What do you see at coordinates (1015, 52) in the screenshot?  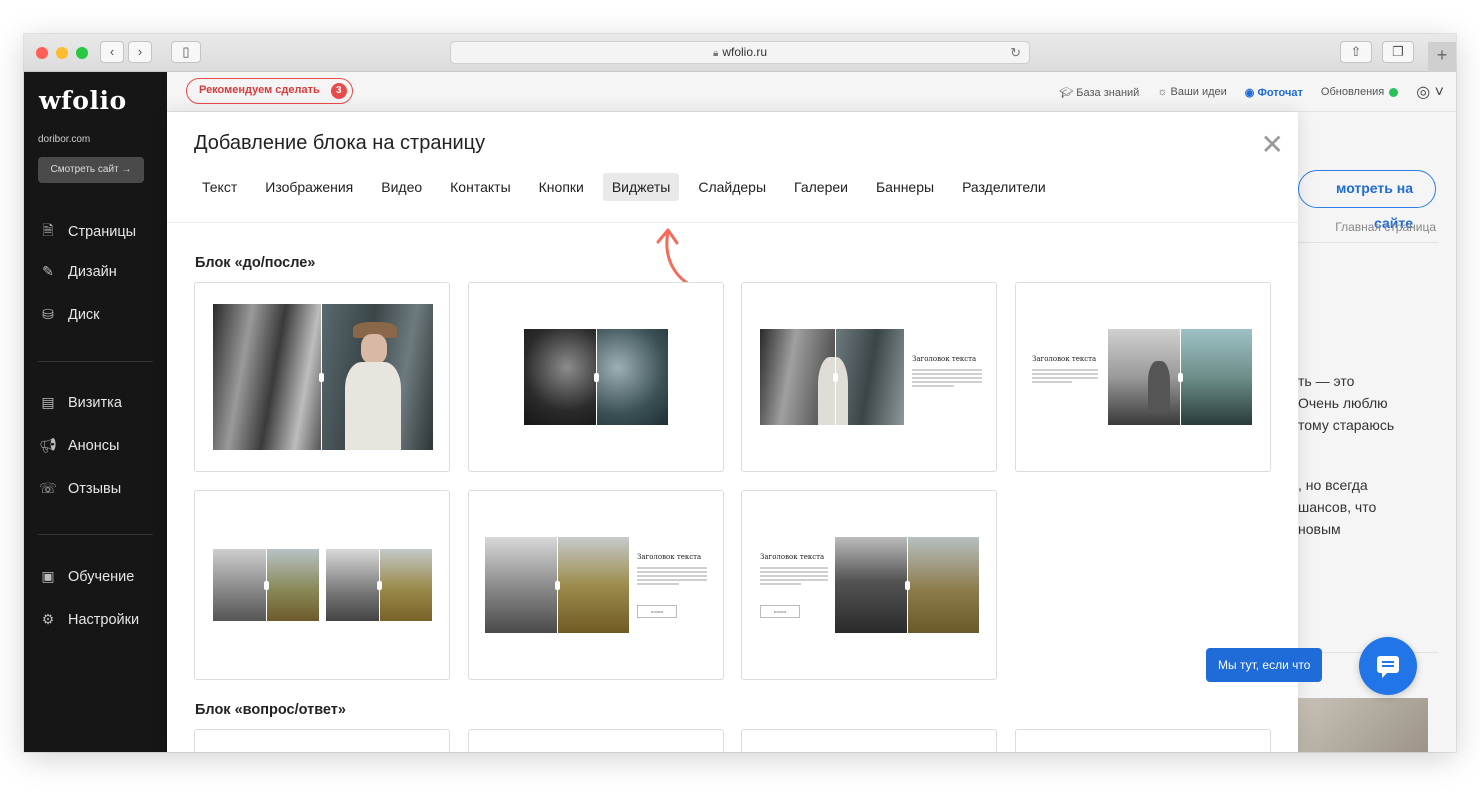 I see `reload-icon: ↻` at bounding box center [1015, 52].